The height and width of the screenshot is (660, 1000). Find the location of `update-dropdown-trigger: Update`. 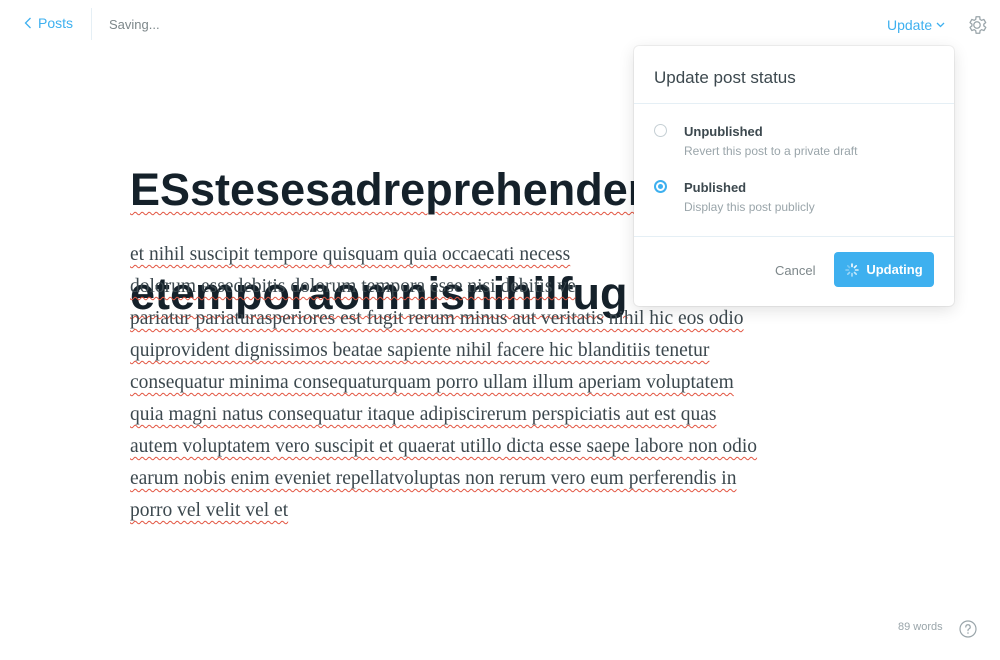

update-dropdown-trigger: Update is located at coordinates (916, 25).